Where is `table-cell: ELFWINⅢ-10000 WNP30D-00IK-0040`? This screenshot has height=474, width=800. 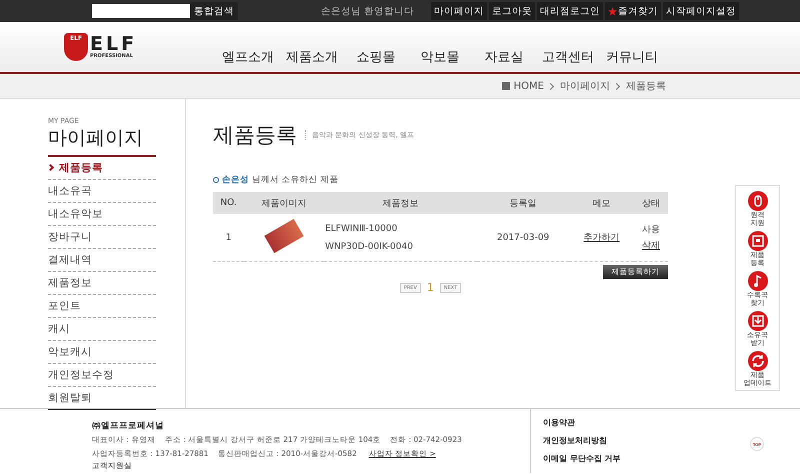
table-cell: ELFWINⅢ-10000 WNP30D-00IK-0040 is located at coordinates (400, 238).